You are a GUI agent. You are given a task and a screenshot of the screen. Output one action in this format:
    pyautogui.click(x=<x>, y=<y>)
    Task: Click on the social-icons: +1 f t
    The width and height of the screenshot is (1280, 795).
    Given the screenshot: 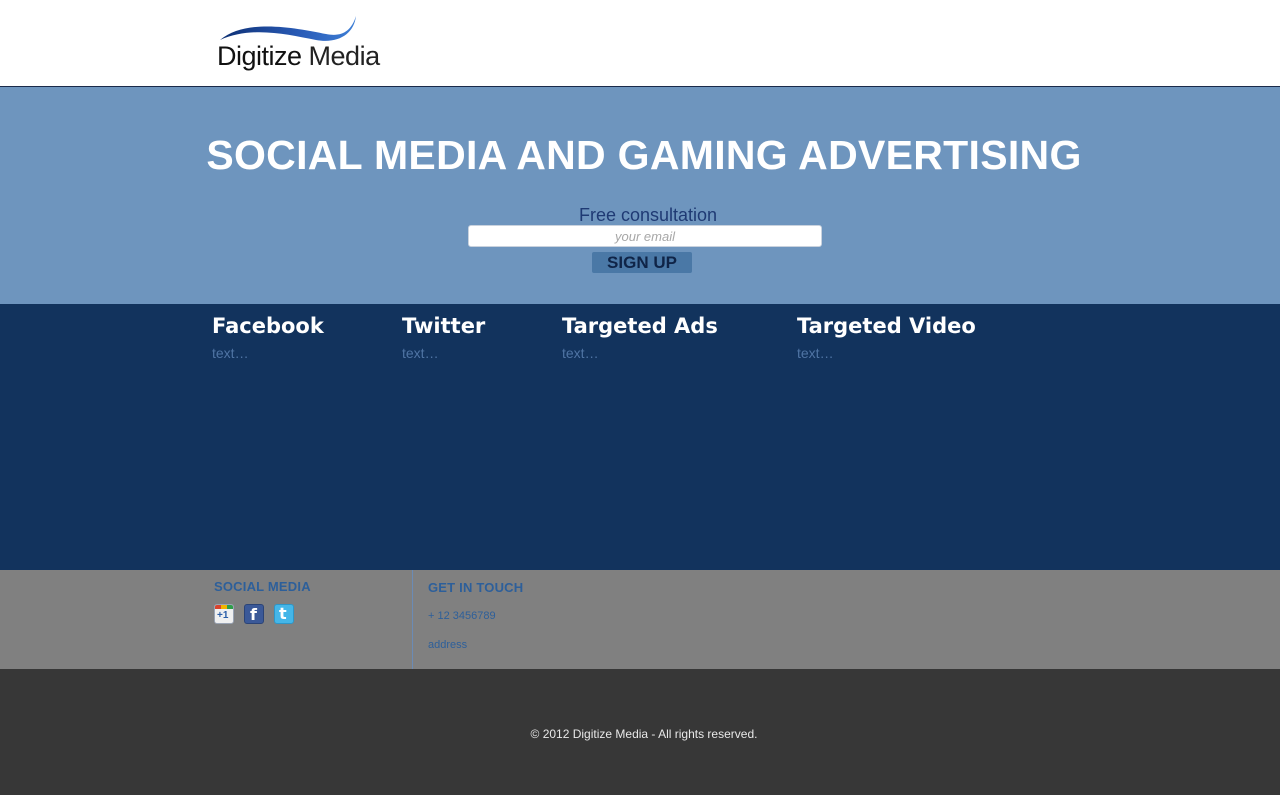 What is the action you would take?
    pyautogui.click(x=254, y=614)
    